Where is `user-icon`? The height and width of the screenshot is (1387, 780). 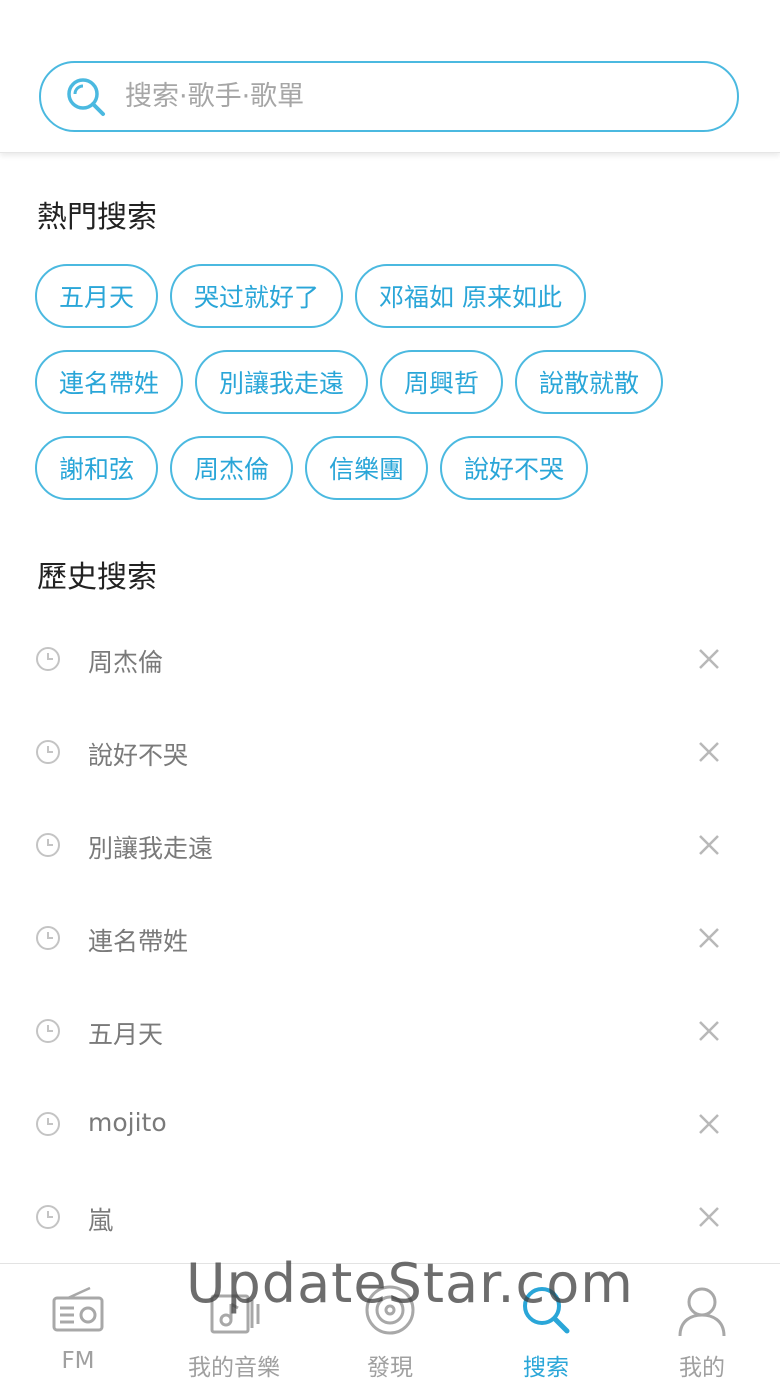 user-icon is located at coordinates (702, 1310).